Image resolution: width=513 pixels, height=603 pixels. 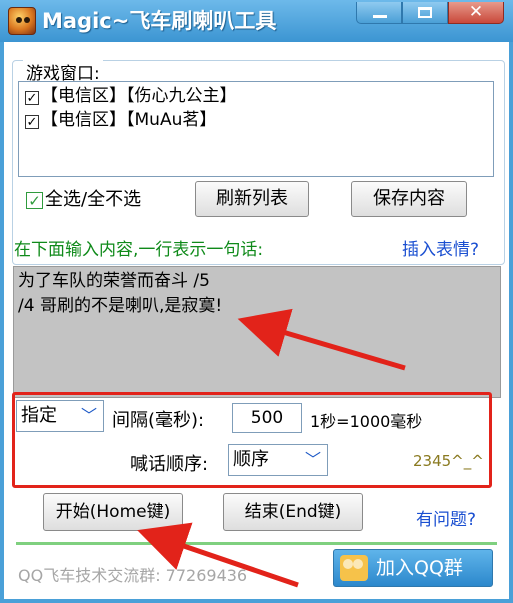 What do you see at coordinates (158, 420) in the screenshot?
I see `interval-label: 间隔(毫秒):` at bounding box center [158, 420].